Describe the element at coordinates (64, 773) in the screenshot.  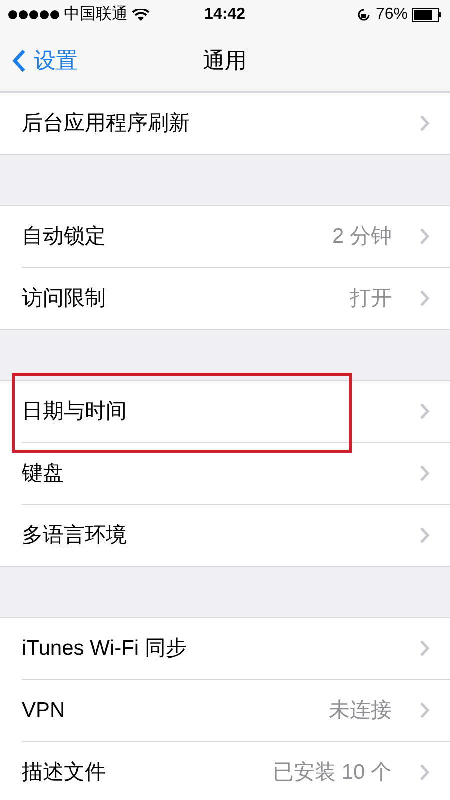
I see `row-label: 描述文件` at that location.